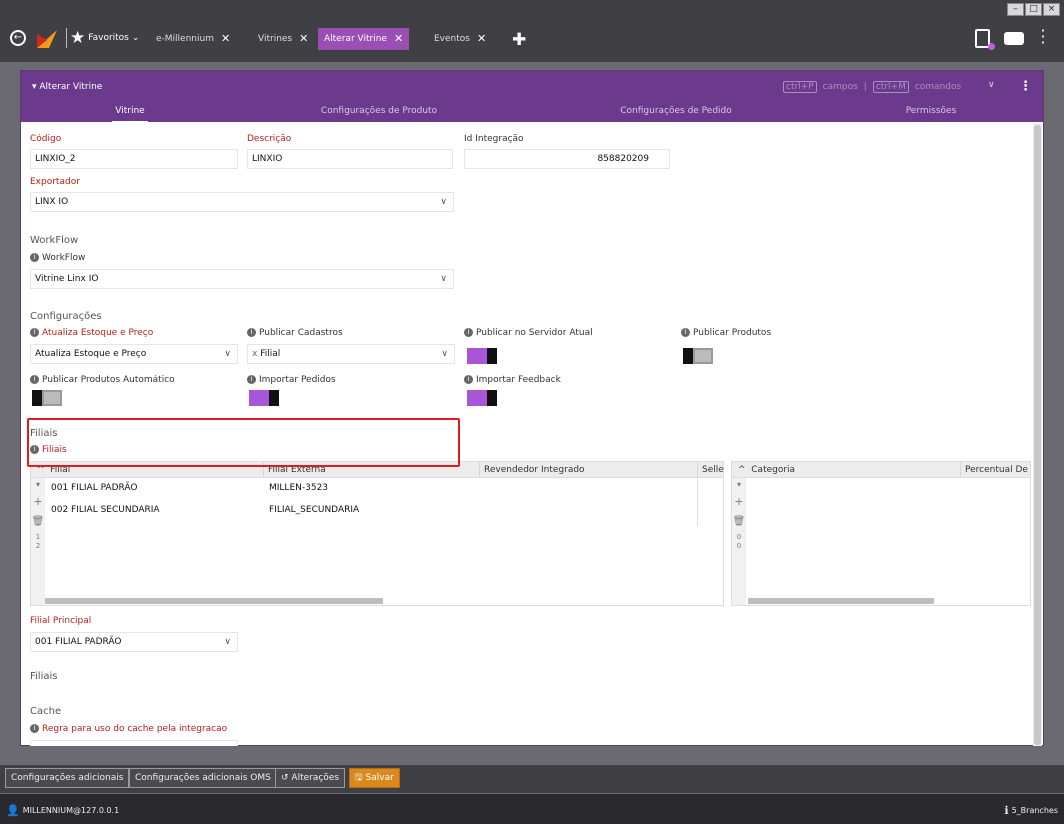  What do you see at coordinates (1037, 435) in the screenshot?
I see `scrollbar-thumb` at bounding box center [1037, 435].